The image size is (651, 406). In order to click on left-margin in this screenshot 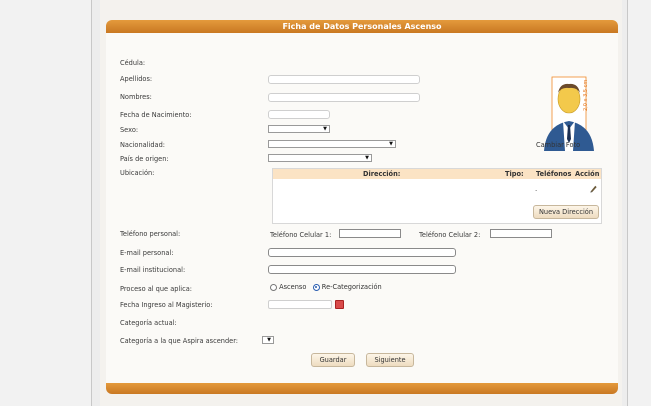, I will do `click(46, 203)`.